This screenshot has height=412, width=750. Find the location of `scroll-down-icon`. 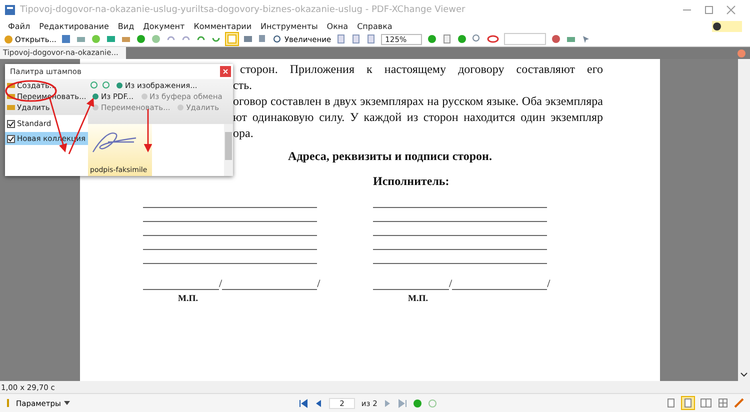

scroll-down-icon is located at coordinates (744, 375).